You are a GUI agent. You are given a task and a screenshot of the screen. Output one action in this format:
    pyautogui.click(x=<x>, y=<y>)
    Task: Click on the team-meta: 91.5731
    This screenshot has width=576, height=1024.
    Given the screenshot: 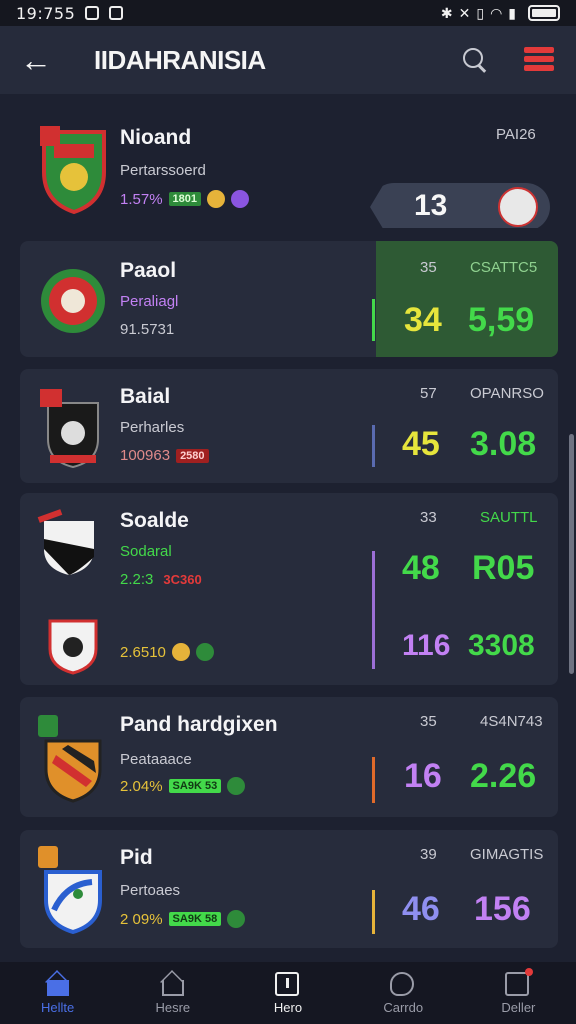 What is the action you would take?
    pyautogui.click(x=147, y=329)
    